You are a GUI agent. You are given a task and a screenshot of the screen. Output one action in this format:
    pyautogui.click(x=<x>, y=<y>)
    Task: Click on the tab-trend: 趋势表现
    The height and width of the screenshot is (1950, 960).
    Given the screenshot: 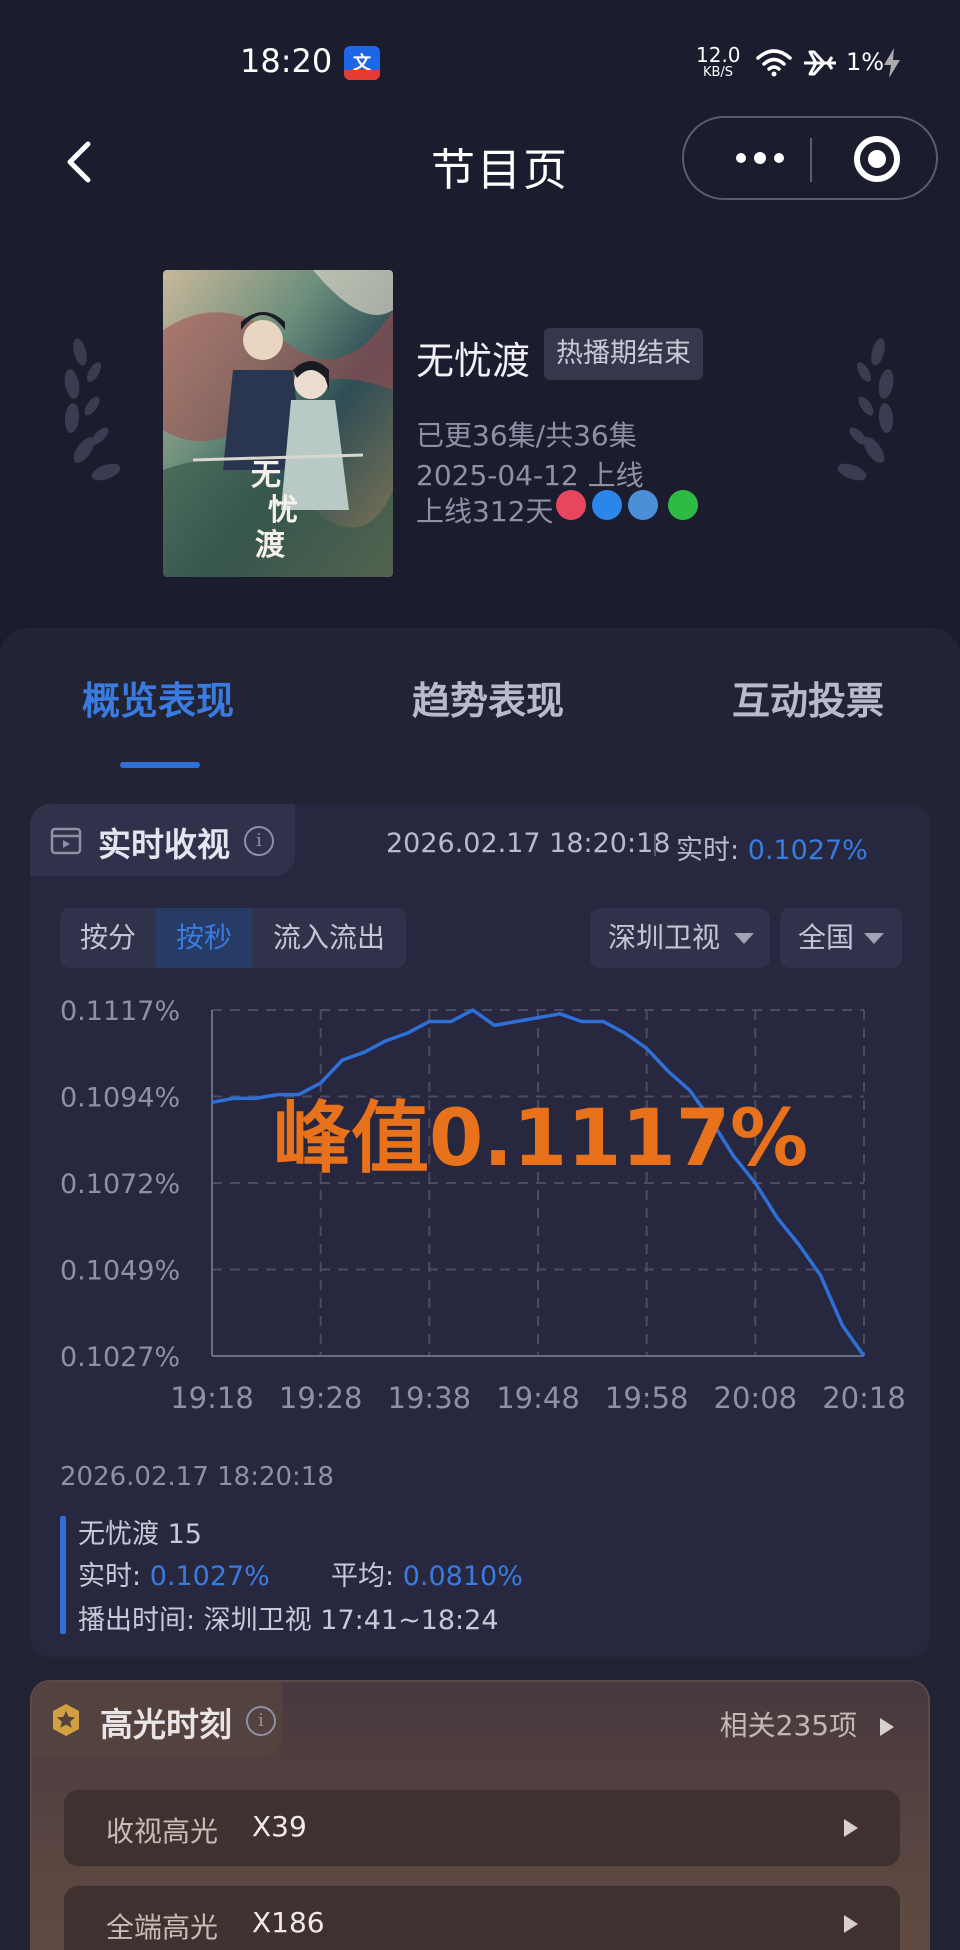 What is the action you would take?
    pyautogui.click(x=488, y=697)
    